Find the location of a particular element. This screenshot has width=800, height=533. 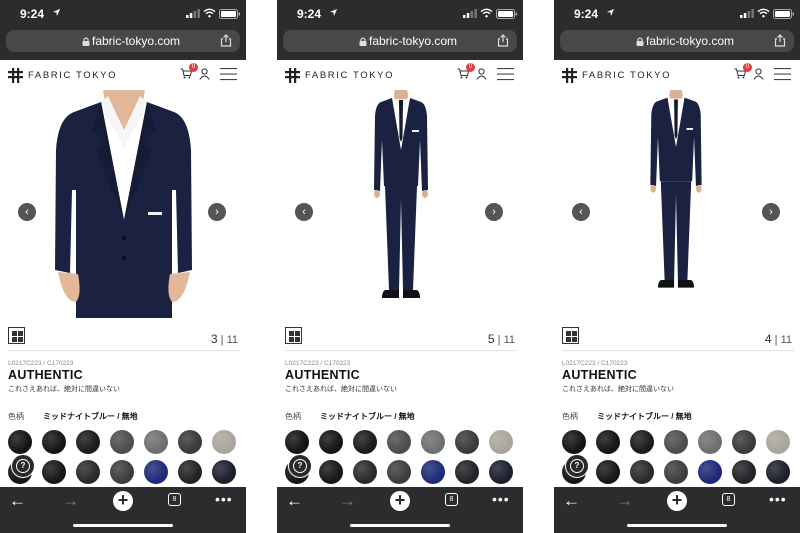

tab-count: 8 is located at coordinates (174, 499).